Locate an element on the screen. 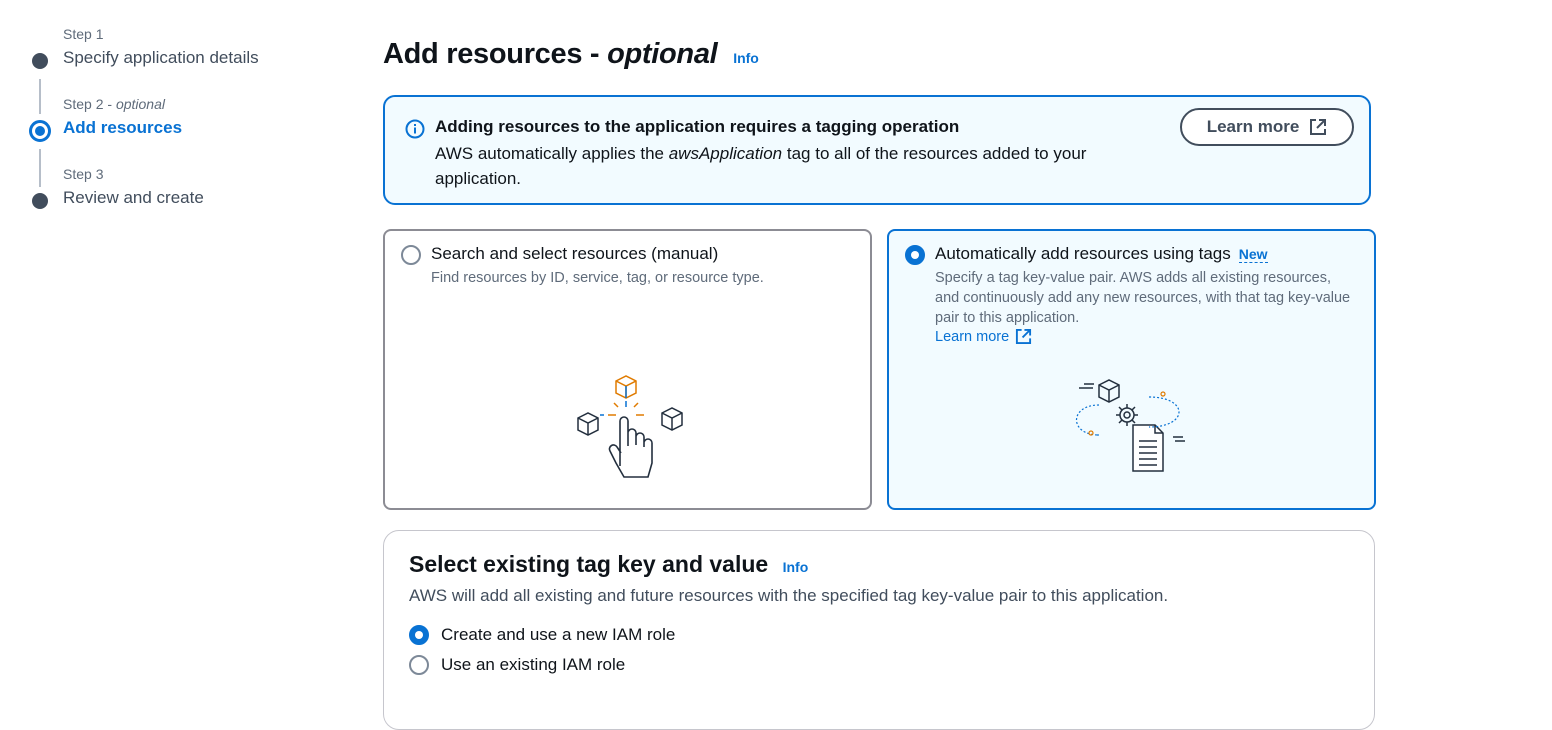 Image resolution: width=1552 pixels, height=730 pixels. step-number: Step 2 - optional is located at coordinates (114, 104).